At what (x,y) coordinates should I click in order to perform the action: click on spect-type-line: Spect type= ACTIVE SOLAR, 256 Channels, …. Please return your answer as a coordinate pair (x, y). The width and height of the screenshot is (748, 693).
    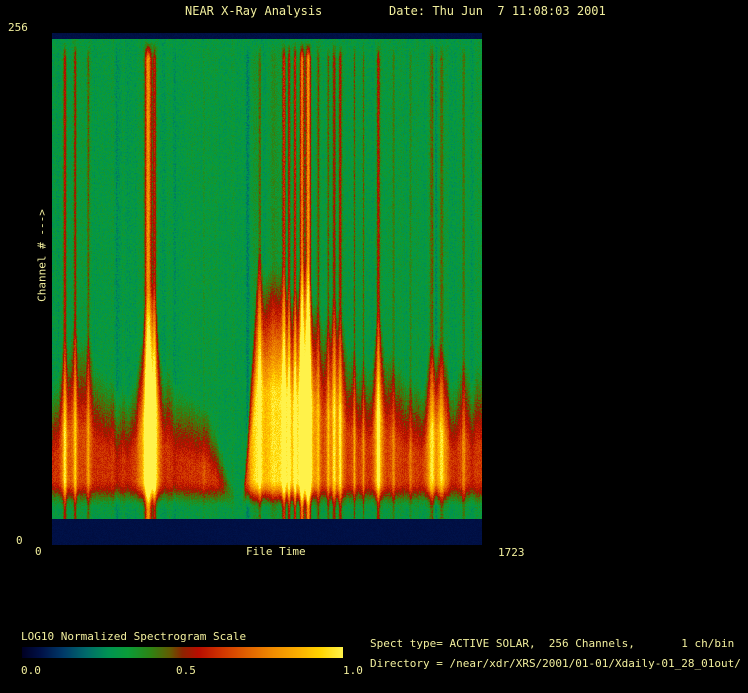
    Looking at the image, I should click on (552, 643).